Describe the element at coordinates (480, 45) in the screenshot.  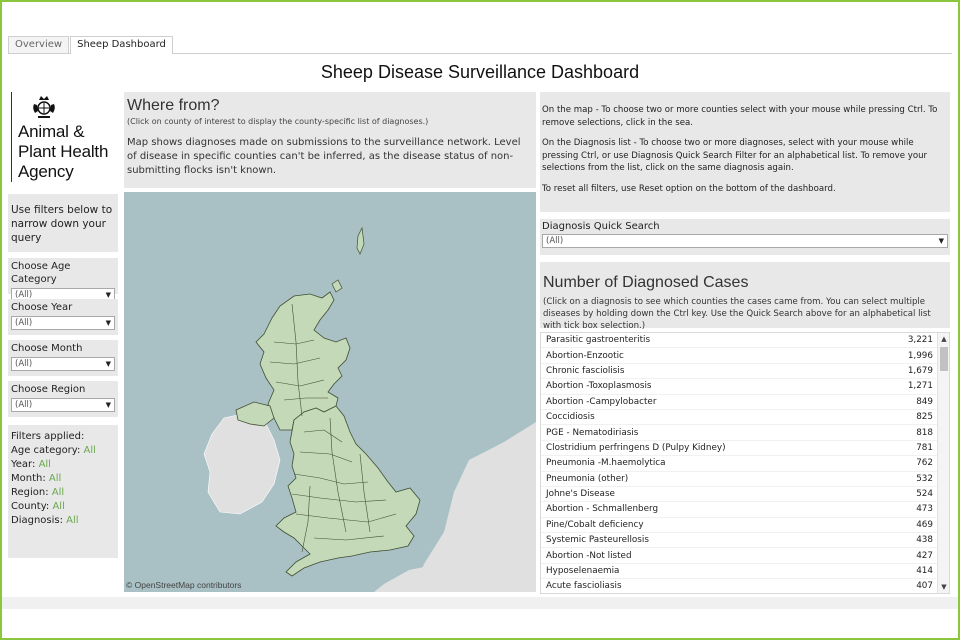
I see `tab-bar: Overview Sheep Dashboard` at that location.